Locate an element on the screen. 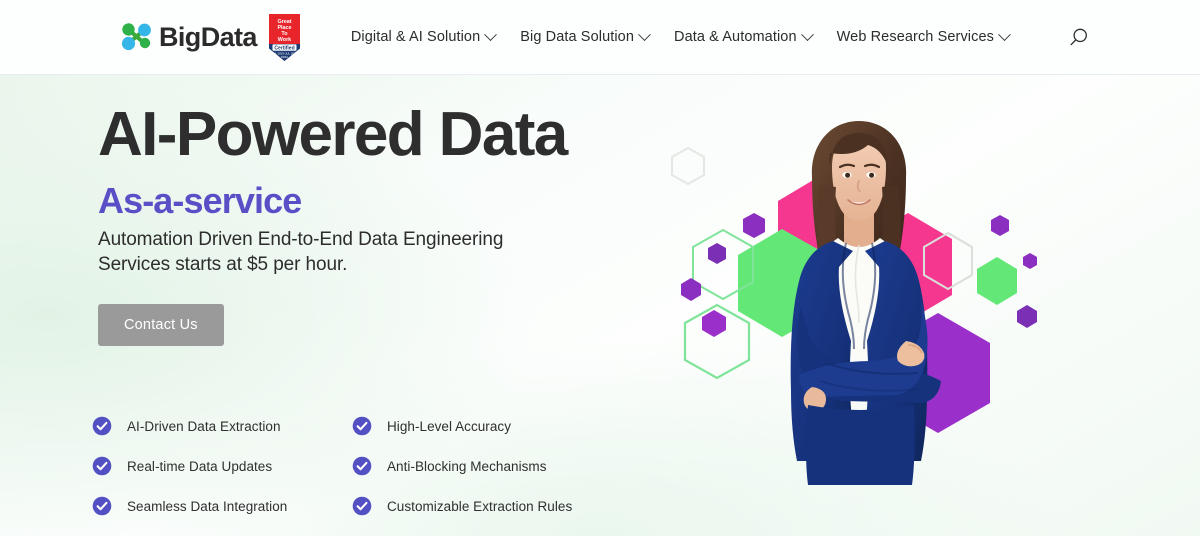  bigdata-molecule-logo is located at coordinates (137, 37).